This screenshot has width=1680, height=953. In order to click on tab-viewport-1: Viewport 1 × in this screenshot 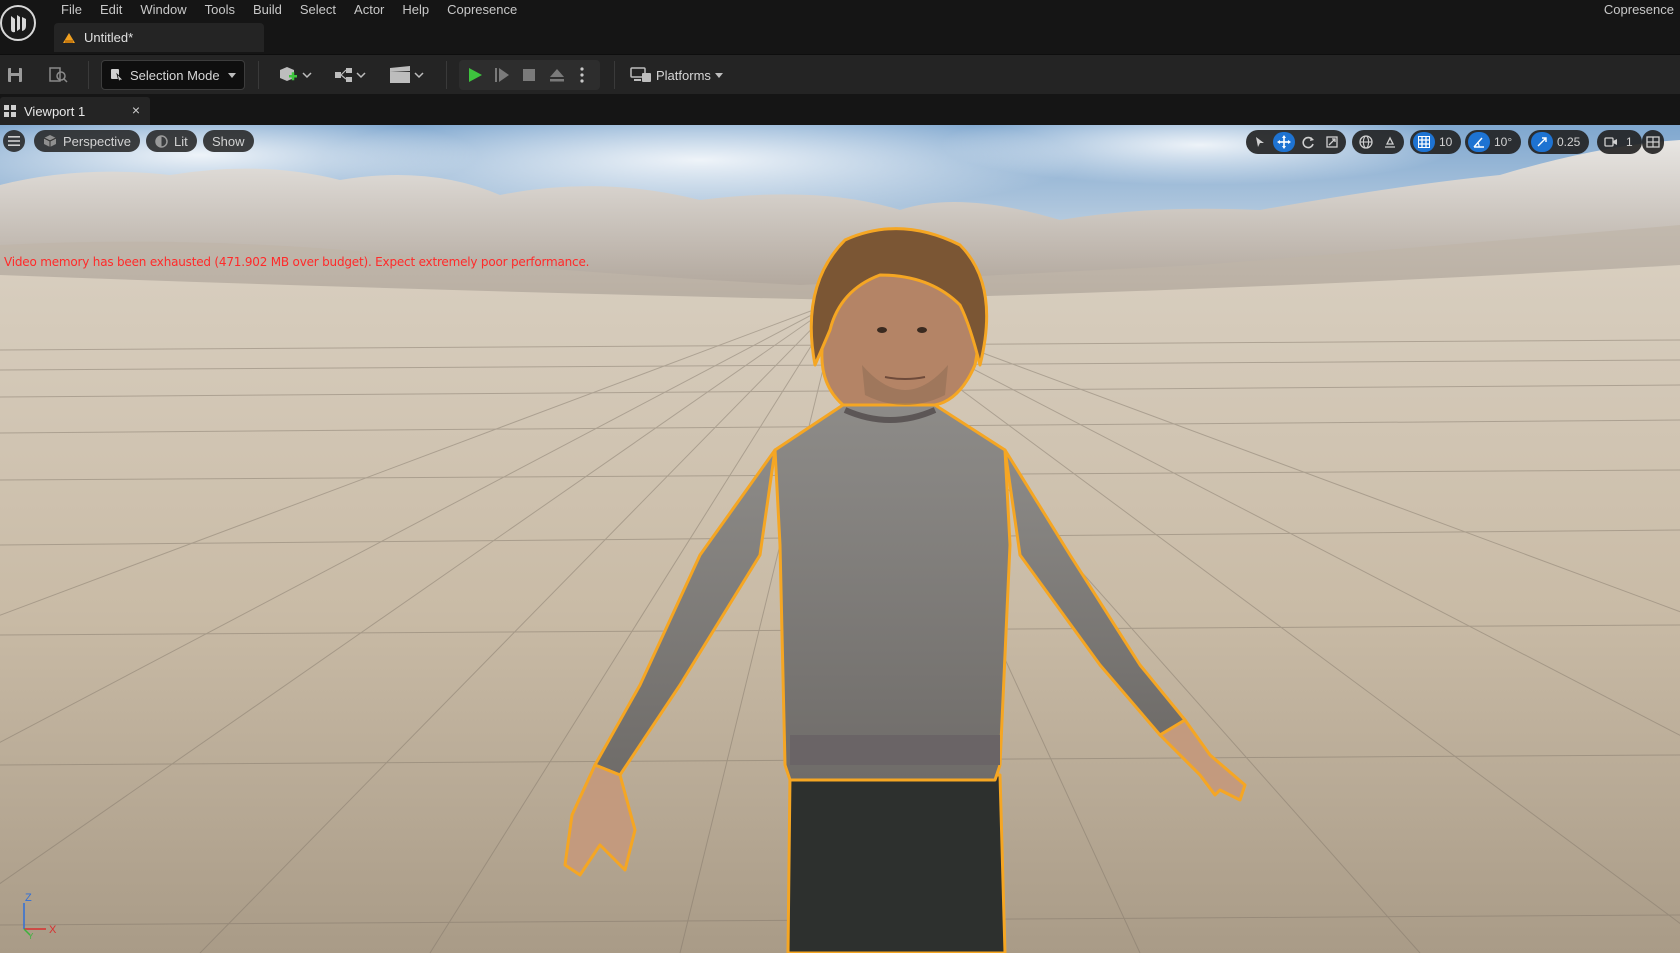, I will do `click(75, 111)`.